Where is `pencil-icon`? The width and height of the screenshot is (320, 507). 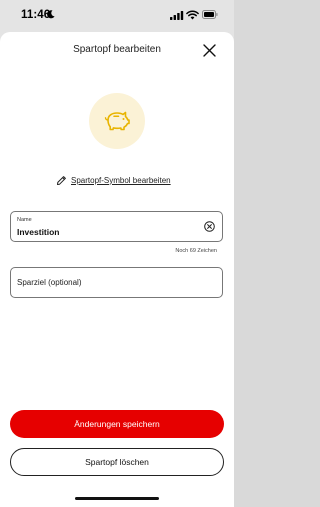
pencil-icon is located at coordinates (61, 180).